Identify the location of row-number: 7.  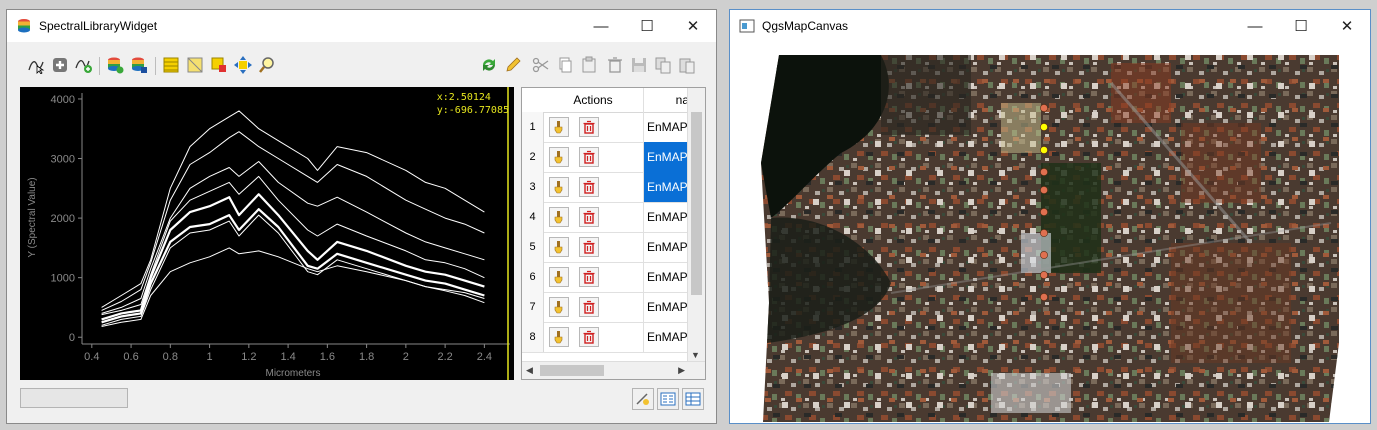
(533, 307).